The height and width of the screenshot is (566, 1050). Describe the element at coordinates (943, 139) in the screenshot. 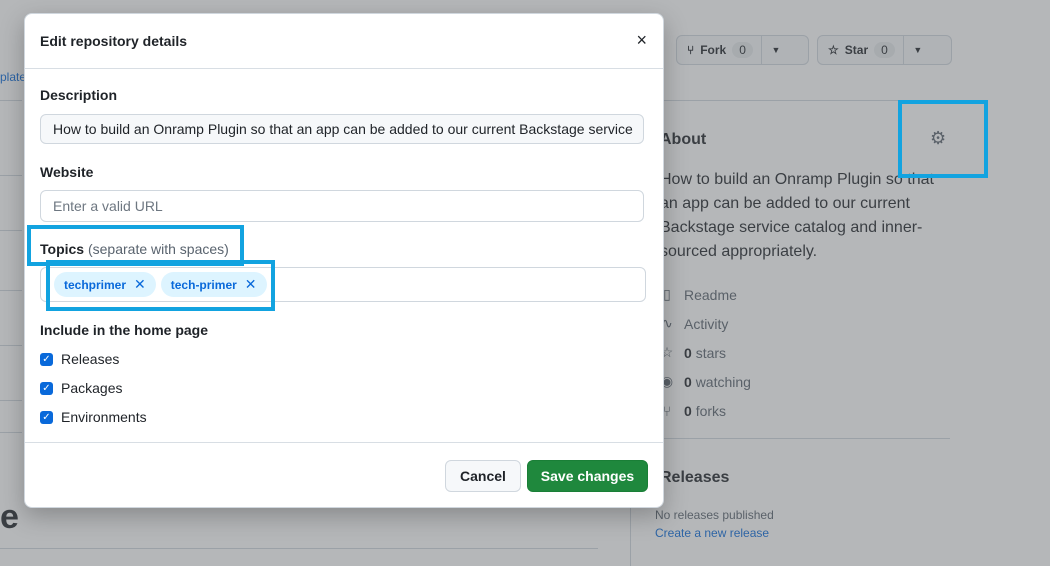

I see `gear-highlight-box` at that location.